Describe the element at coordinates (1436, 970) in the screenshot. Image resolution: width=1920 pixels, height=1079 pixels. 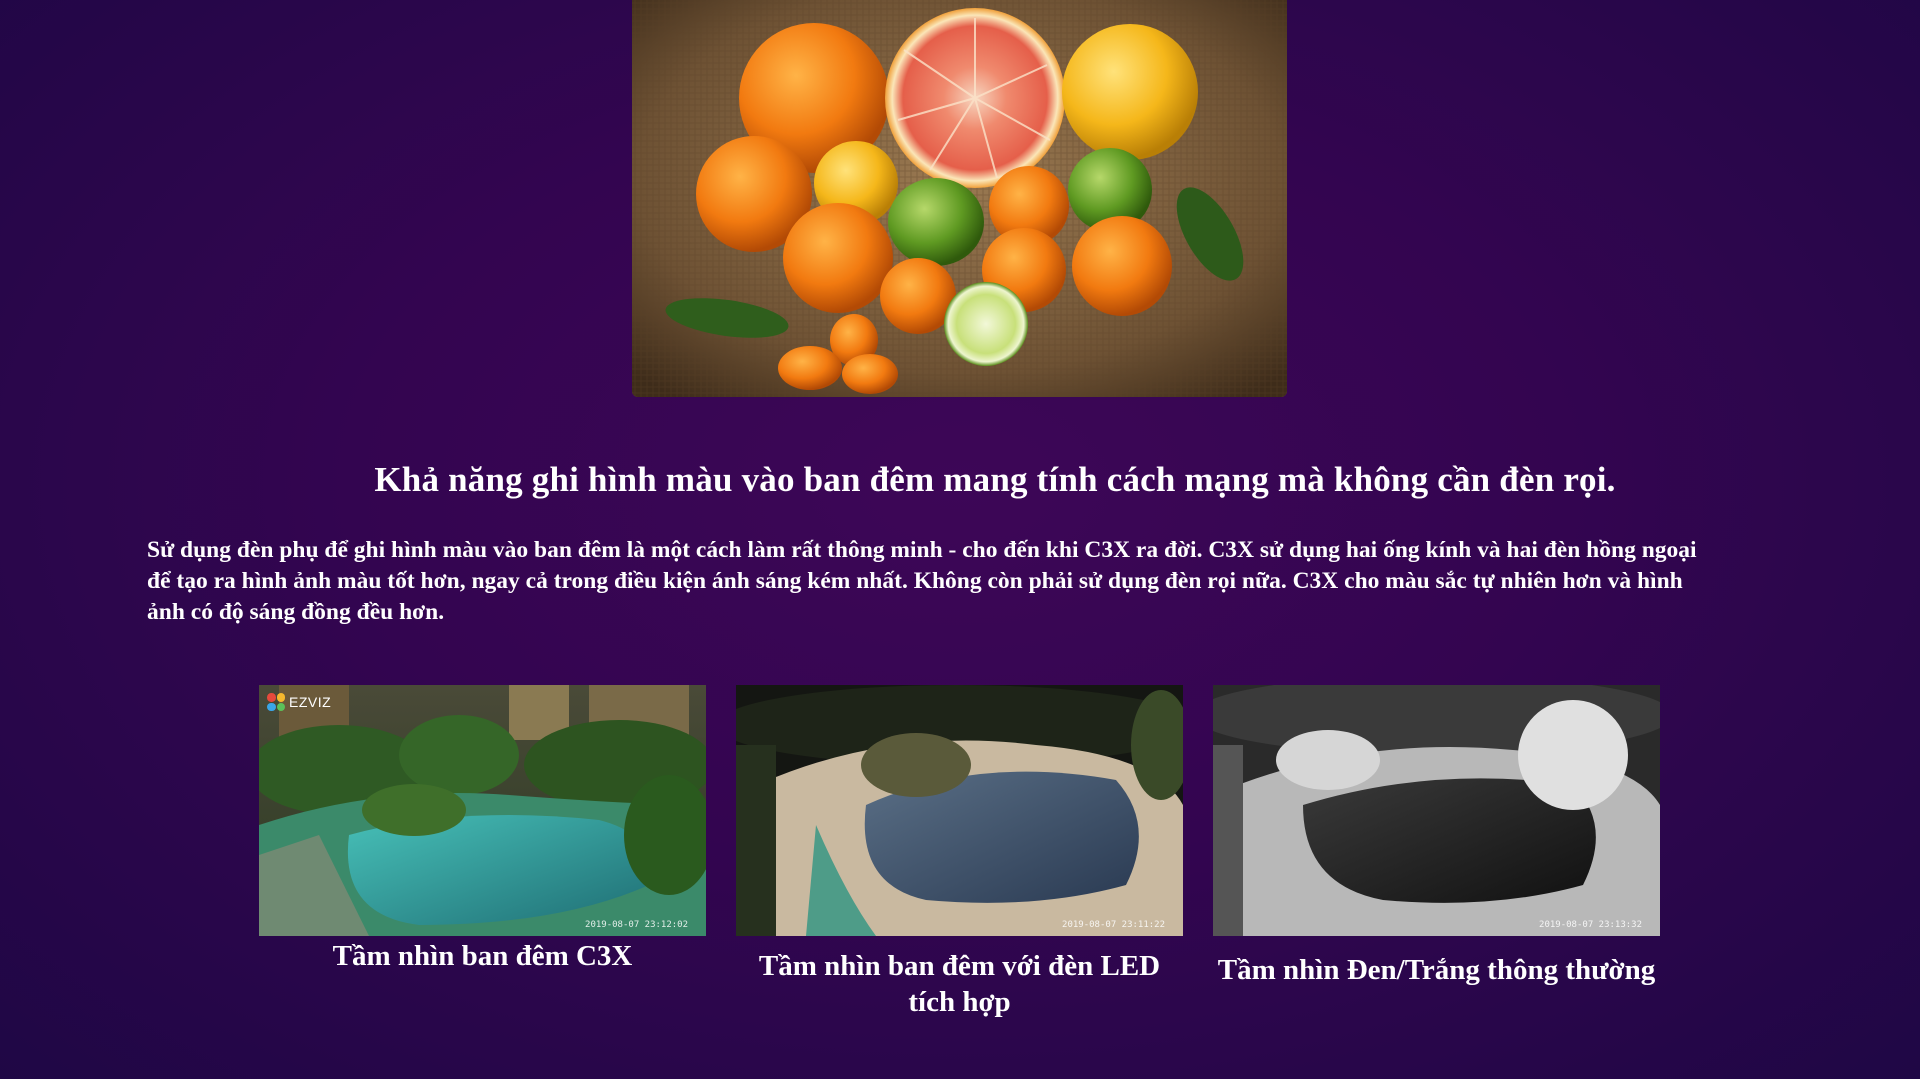
I see `camera-caption-bw: Tầm nhìn Đen/Trắng thông thường` at that location.